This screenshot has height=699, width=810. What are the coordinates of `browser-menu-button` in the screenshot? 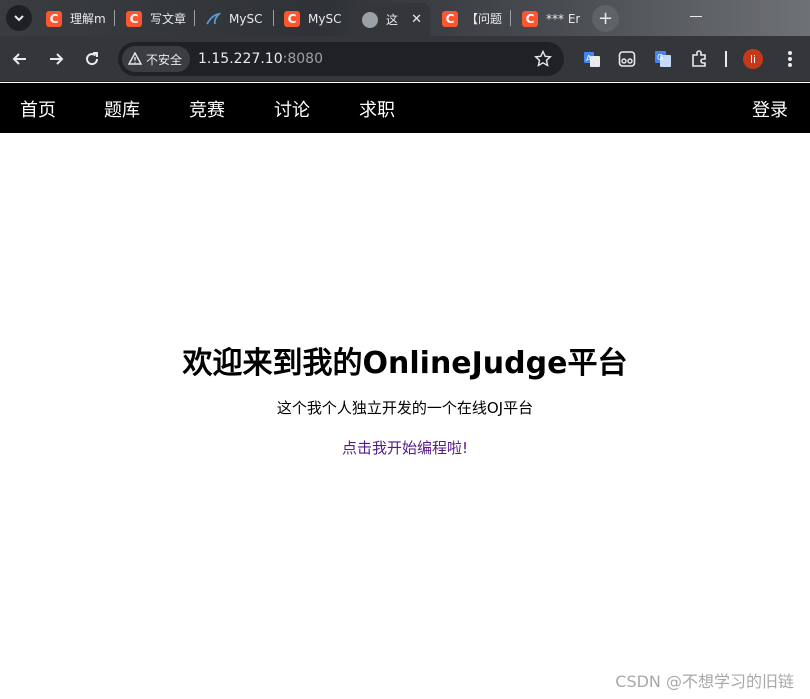 It's located at (790, 59).